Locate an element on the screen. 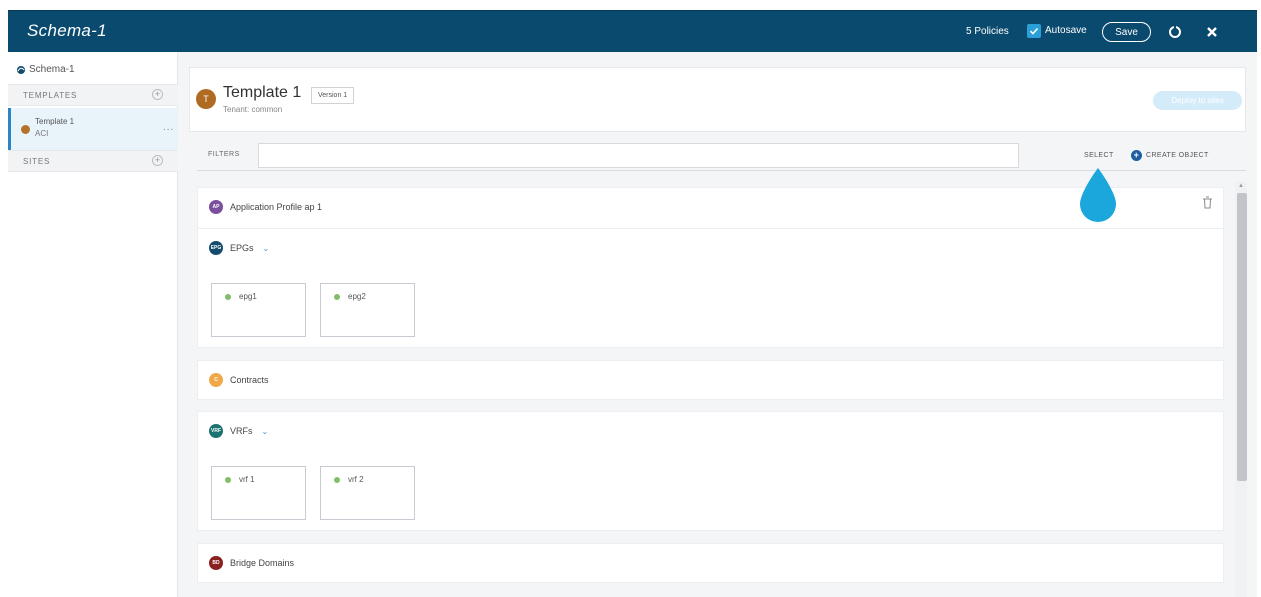 The height and width of the screenshot is (597, 1261). filters-label: FILTERS is located at coordinates (224, 154).